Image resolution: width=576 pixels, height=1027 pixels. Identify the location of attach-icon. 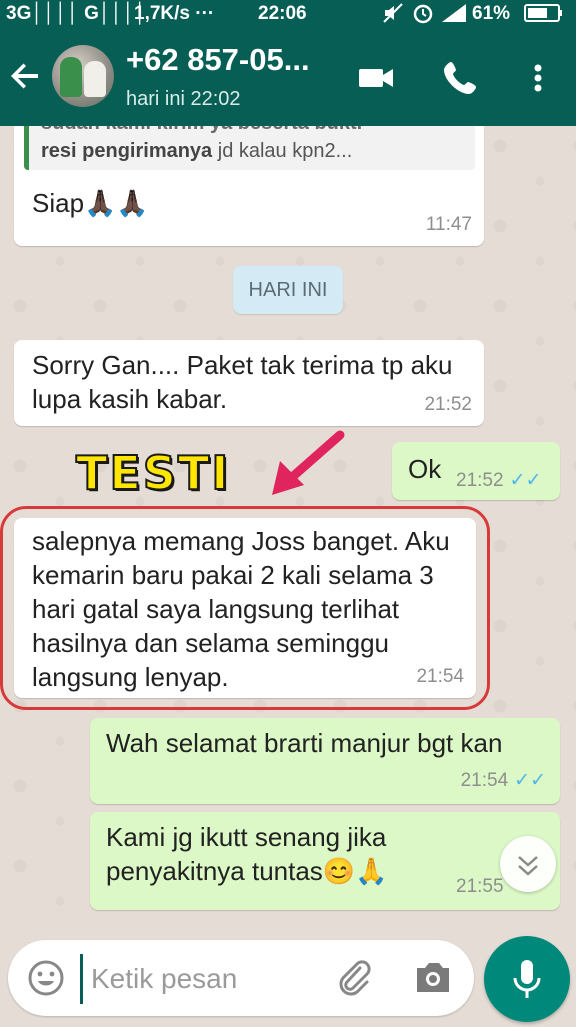
(354, 978).